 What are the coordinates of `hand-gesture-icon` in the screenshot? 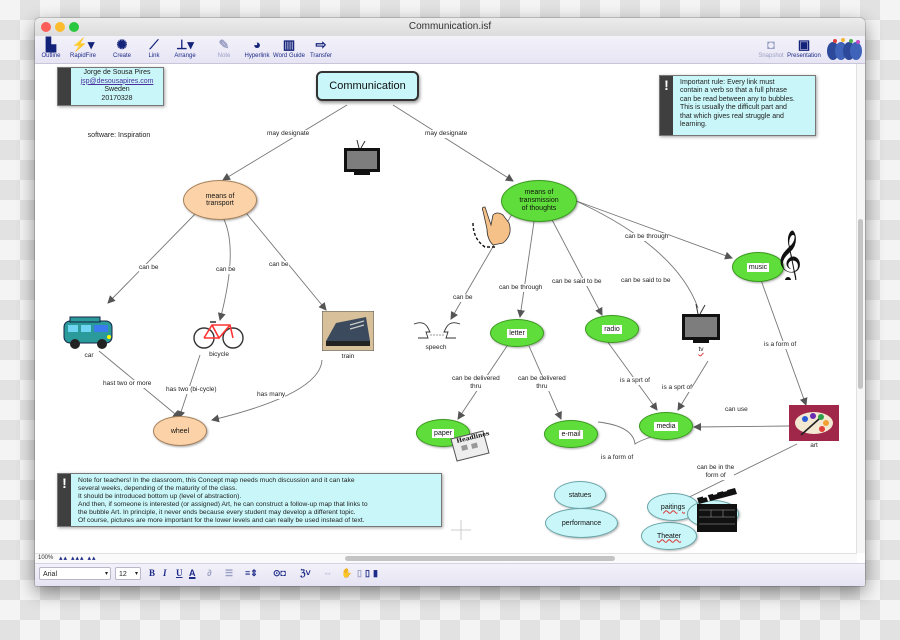 It's located at (493, 228).